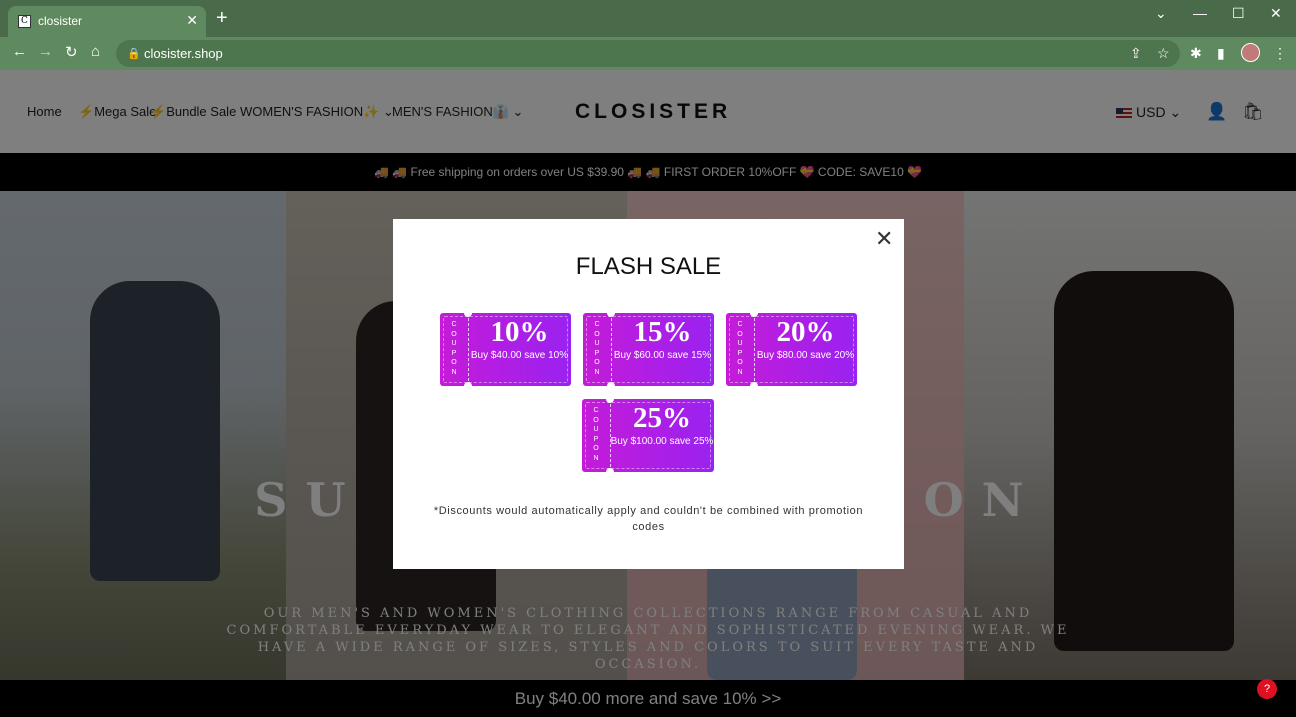 The image size is (1296, 717). Describe the element at coordinates (648, 18) in the screenshot. I see `browser-tab-bar: C closister ✕ + ⌄ — ☐ ✕` at that location.